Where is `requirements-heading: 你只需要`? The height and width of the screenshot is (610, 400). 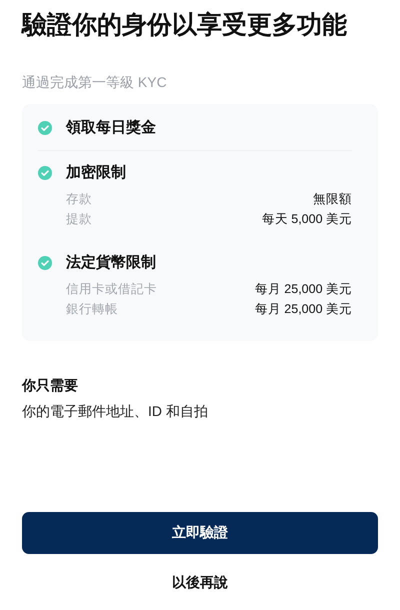 requirements-heading: 你只需要 is located at coordinates (50, 386).